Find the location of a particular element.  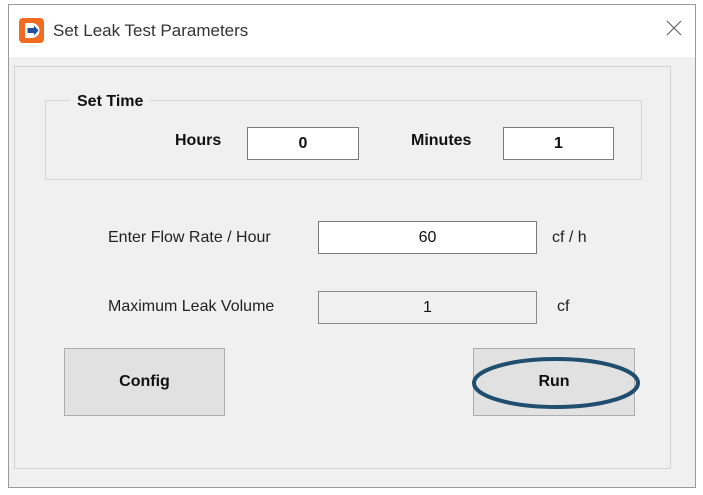

app-icon is located at coordinates (31, 30).